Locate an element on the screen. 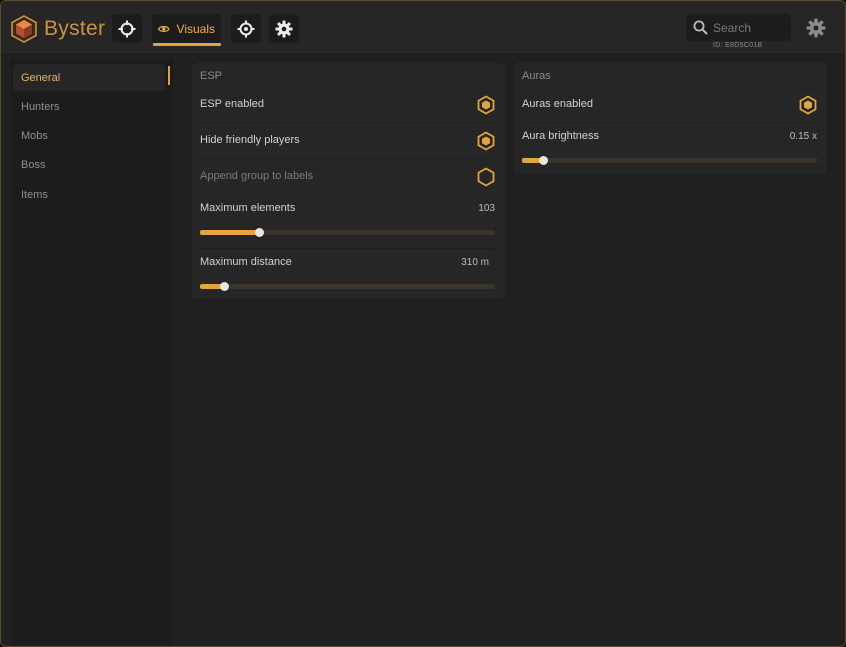 Image resolution: width=846 pixels, height=647 pixels. tab-aim is located at coordinates (127, 28).